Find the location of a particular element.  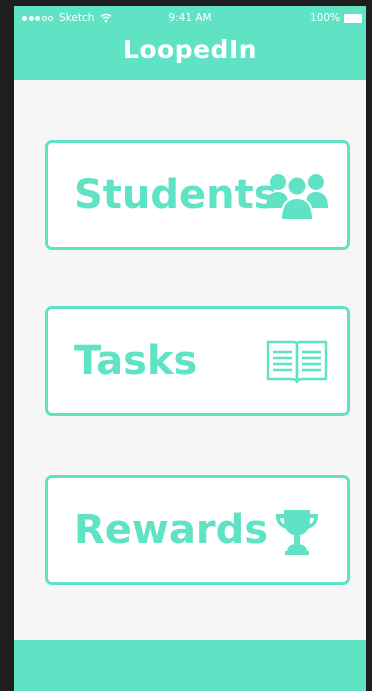

page-title: LoopedIn is located at coordinates (190, 49).